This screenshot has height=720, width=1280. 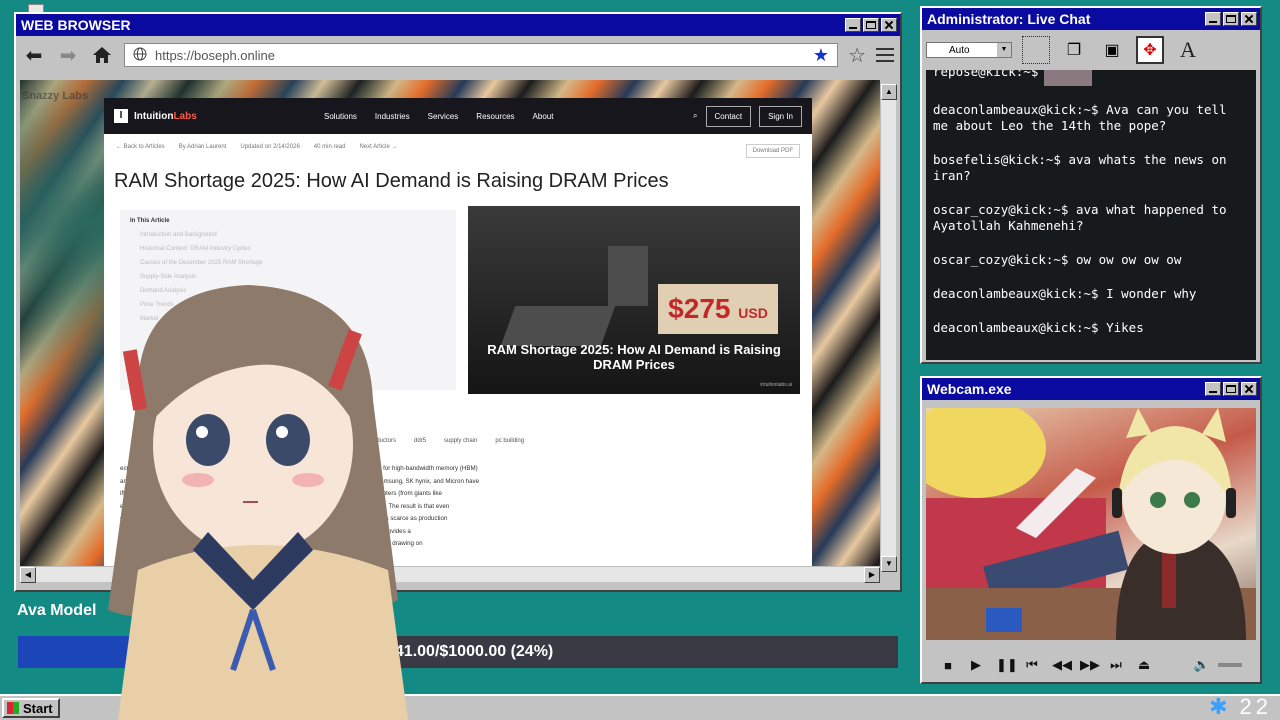 I want to click on webcam-window: Webcam.exe ■ ▶ ❚❚ ⏮ ◀◀ ▶▶ ⏭ ⏏ 🔈, so click(x=1091, y=530).